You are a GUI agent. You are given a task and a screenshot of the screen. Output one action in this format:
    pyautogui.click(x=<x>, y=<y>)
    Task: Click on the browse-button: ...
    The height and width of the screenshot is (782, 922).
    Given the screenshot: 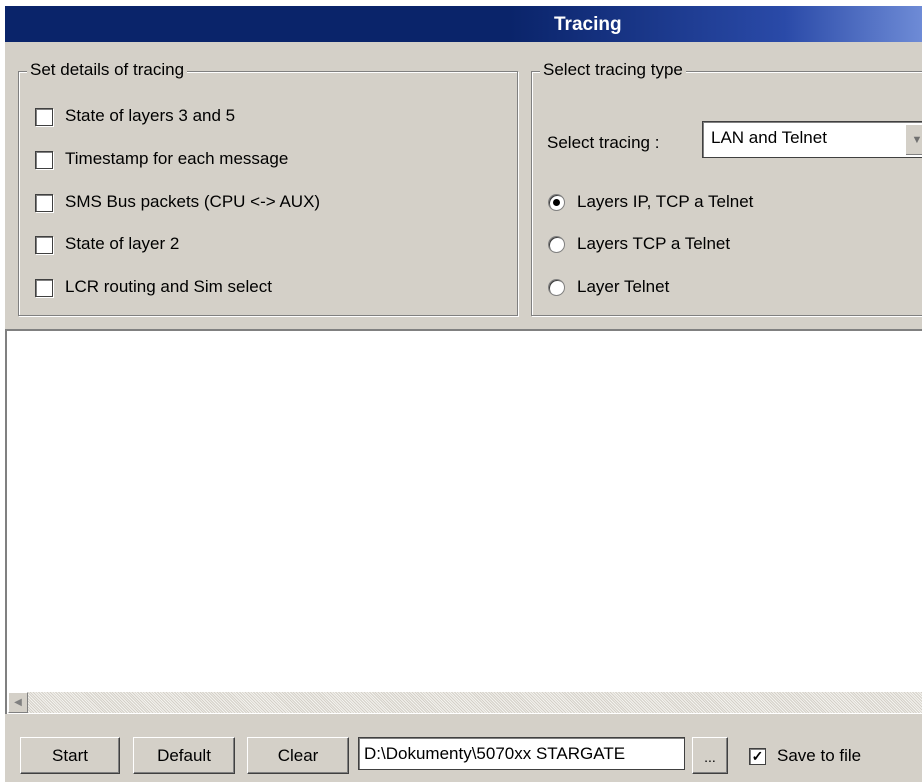 What is the action you would take?
    pyautogui.click(x=710, y=755)
    